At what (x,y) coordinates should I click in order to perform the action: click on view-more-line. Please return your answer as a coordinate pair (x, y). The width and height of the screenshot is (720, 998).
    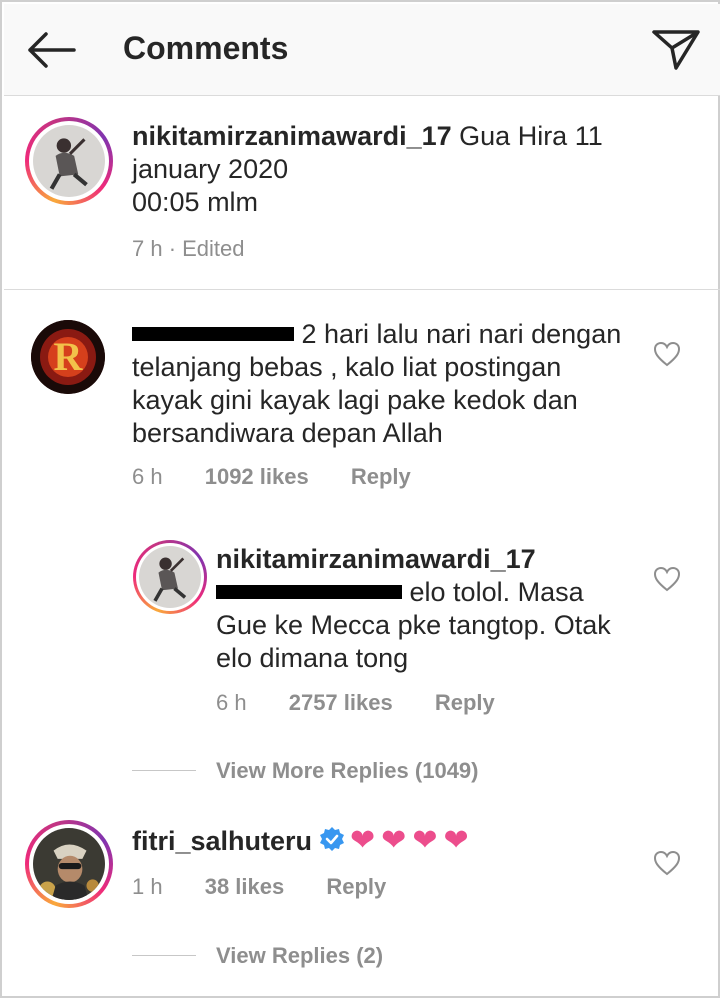
    Looking at the image, I should click on (164, 770).